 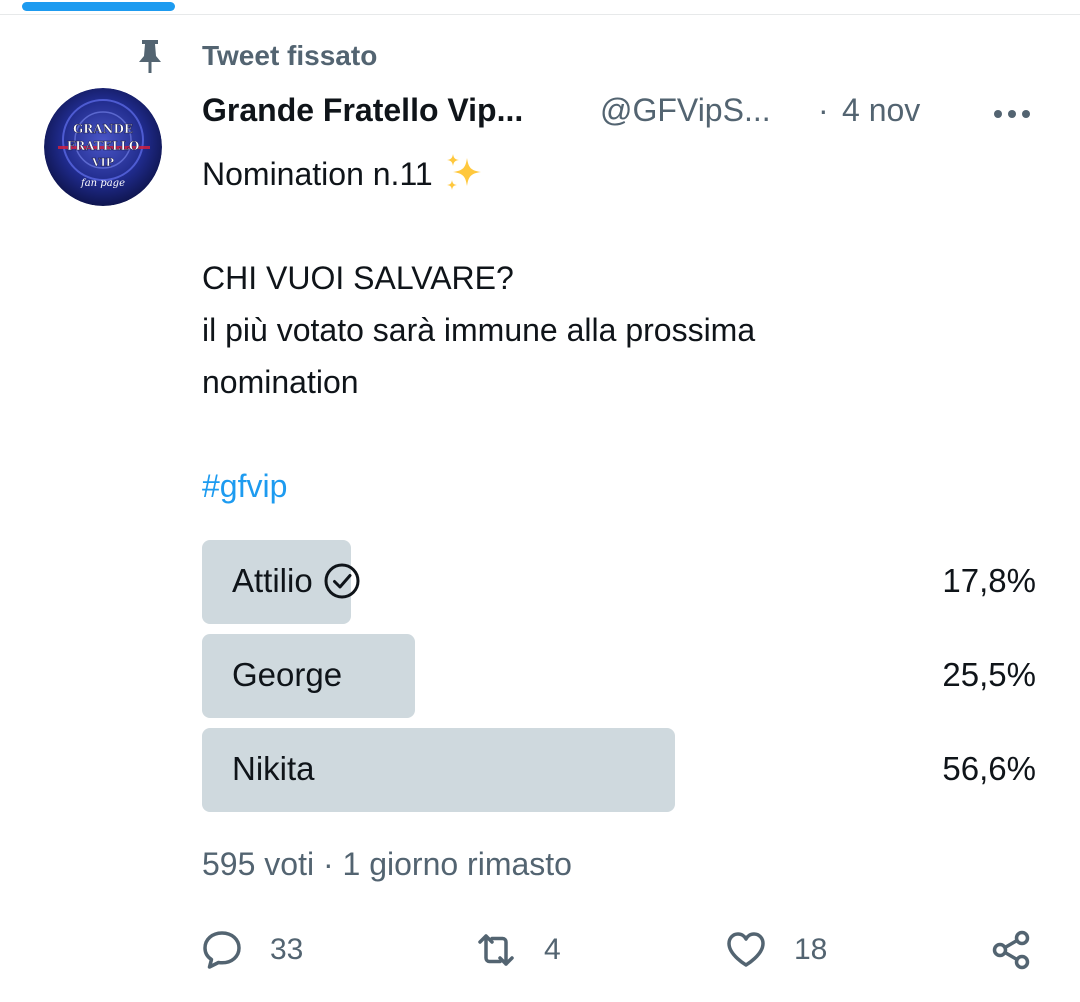 I want to click on reply-icon, so click(x=222, y=950).